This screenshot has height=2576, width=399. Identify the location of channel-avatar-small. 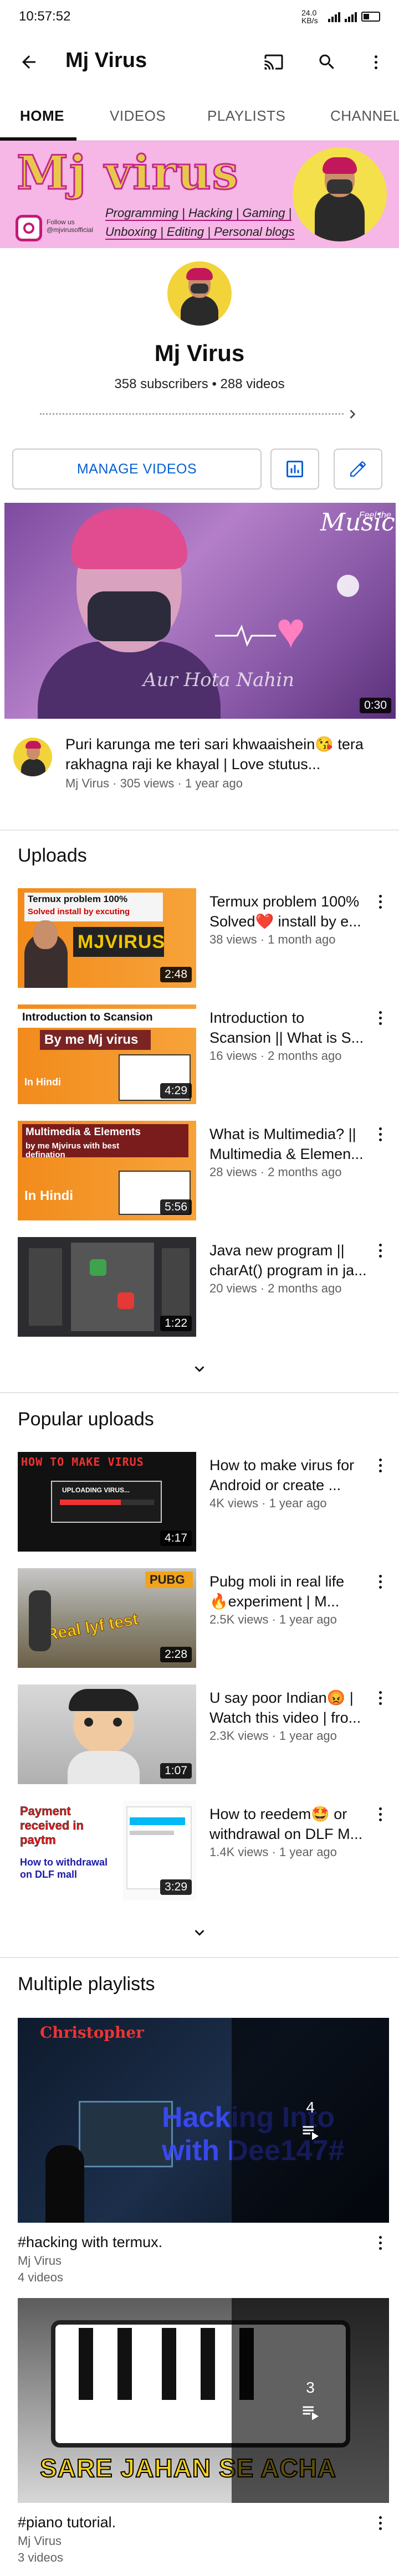
(32, 757).